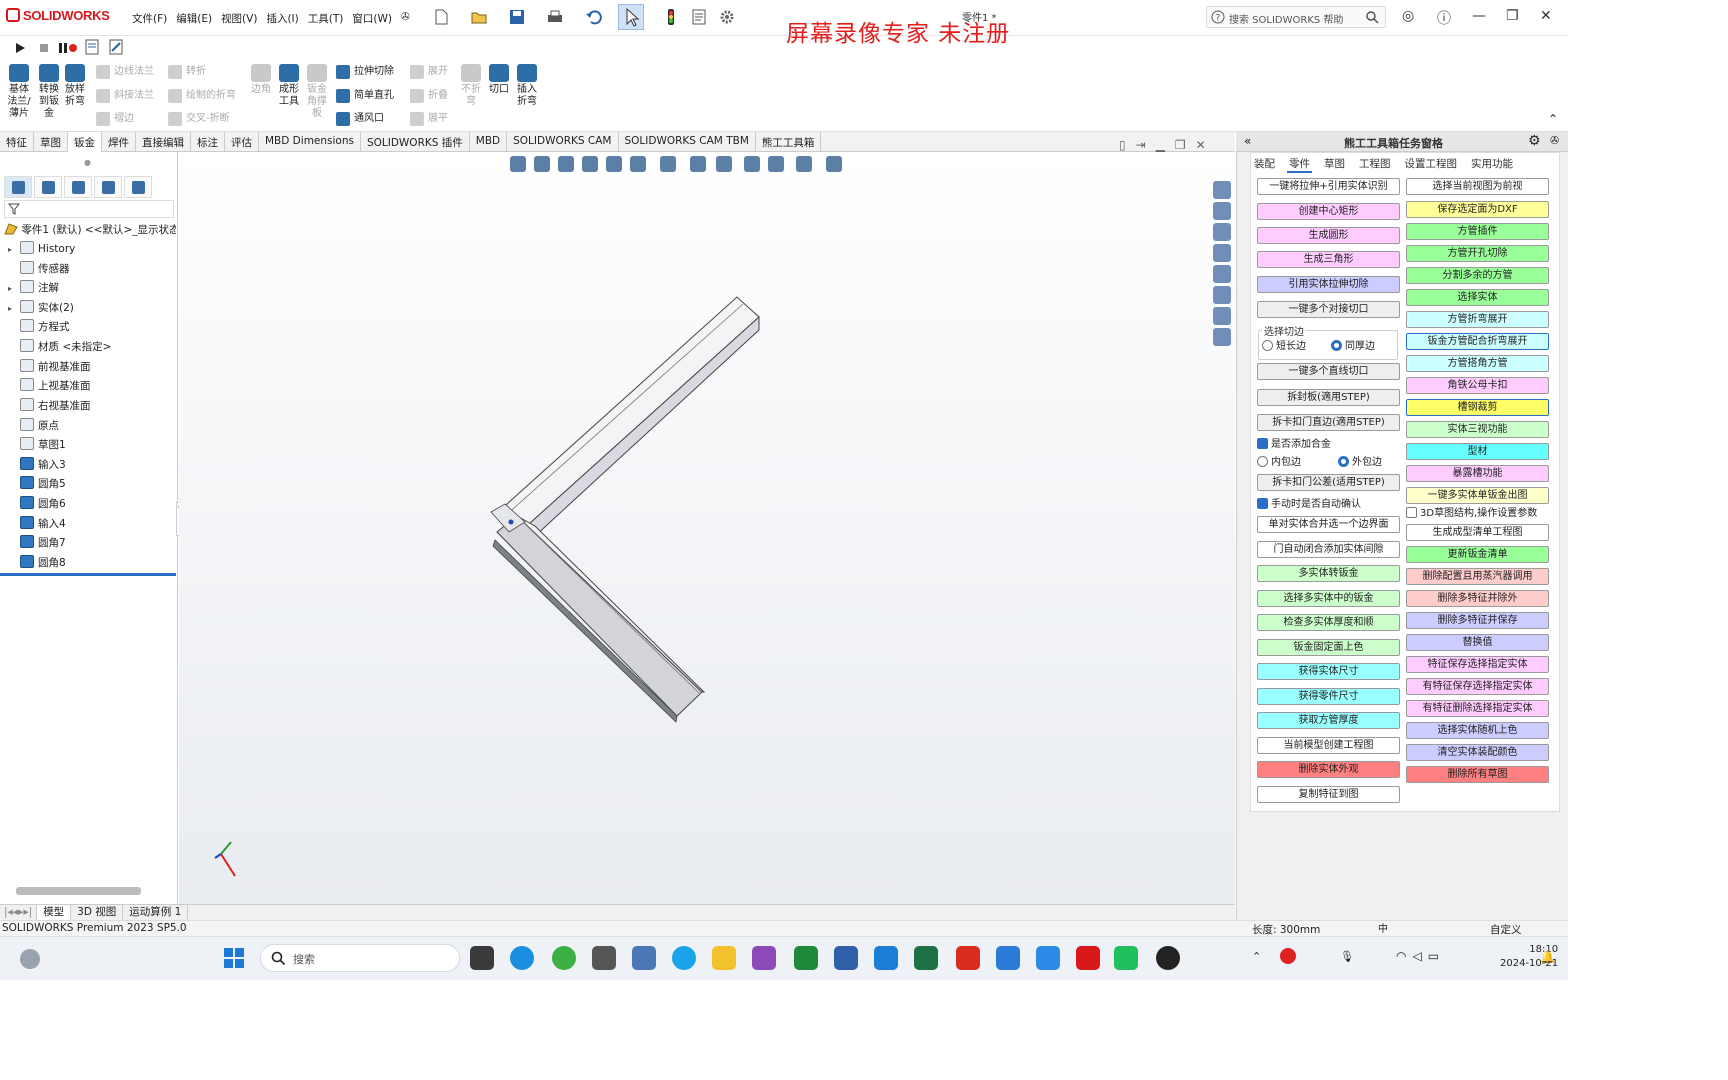  I want to click on toolbox-btn-l2: 生成圆形, so click(1328, 235).